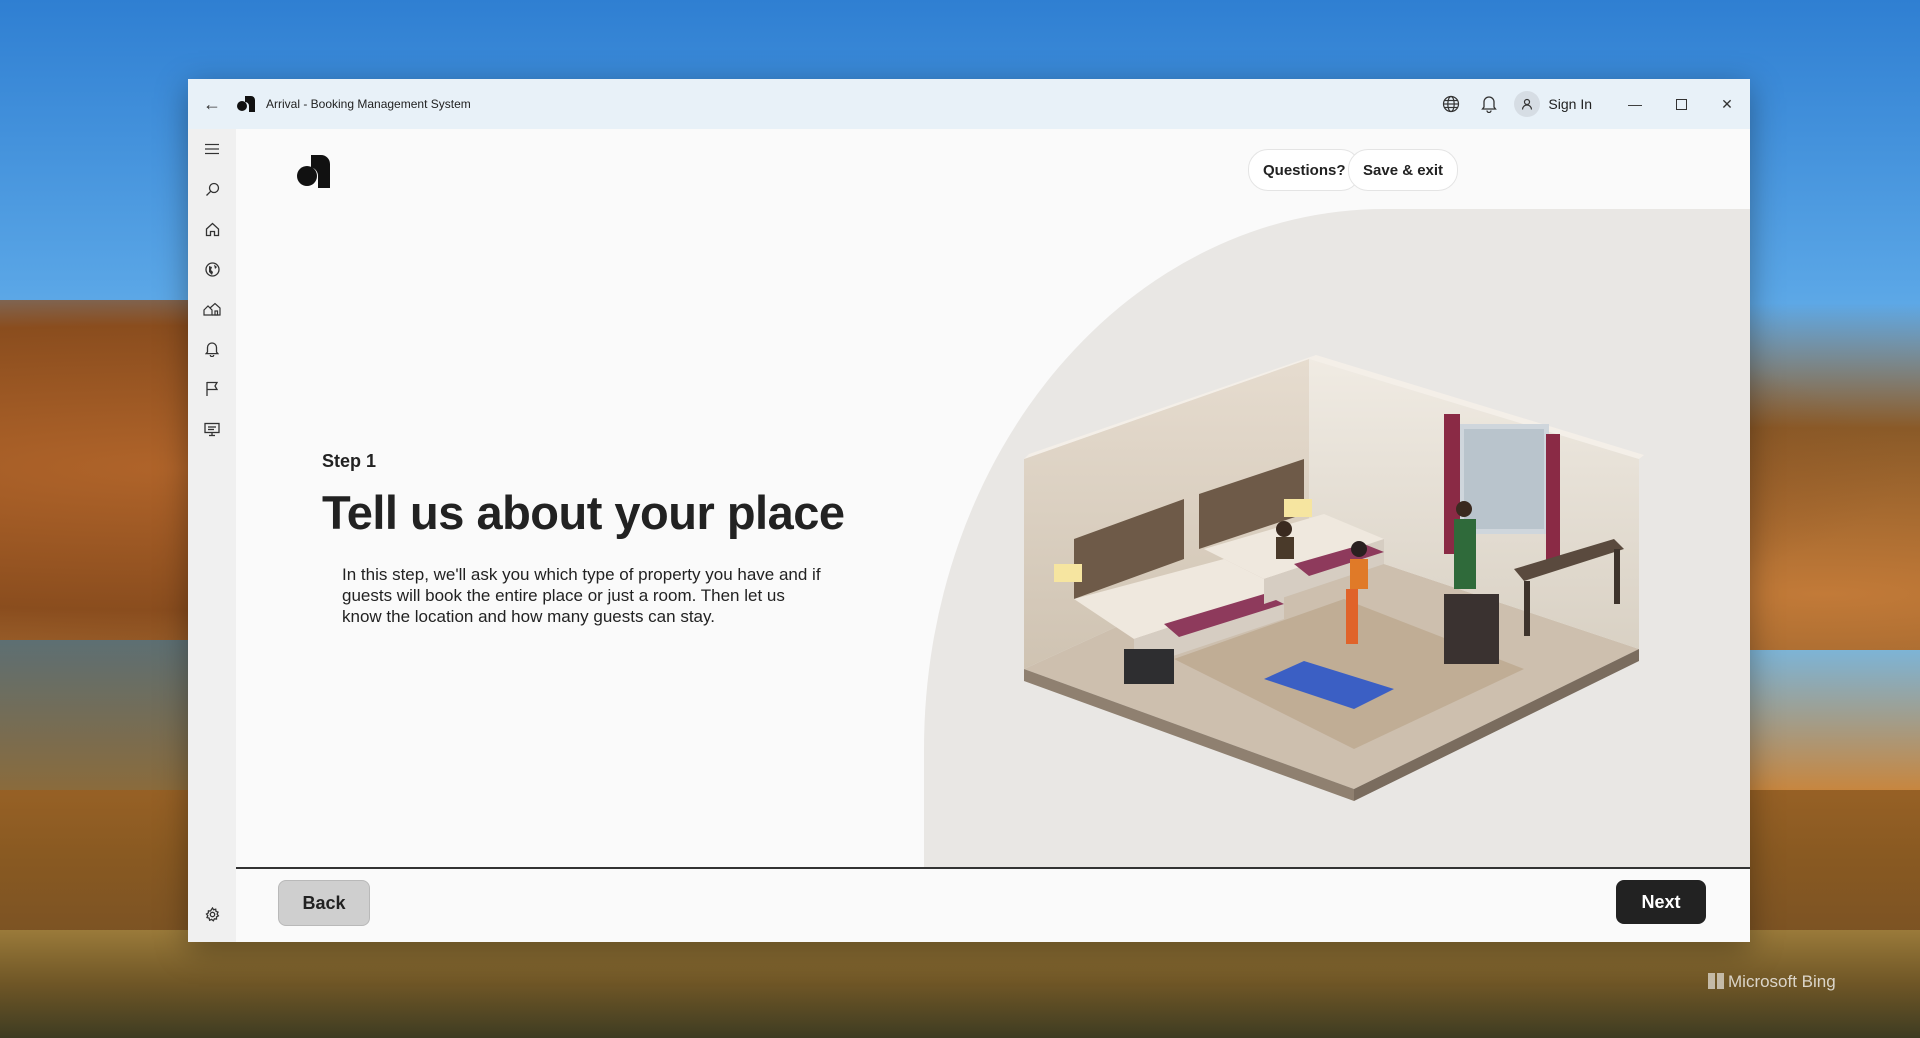 This screenshot has width=1920, height=1038. I want to click on arrival-logo-icon, so click(313, 171).